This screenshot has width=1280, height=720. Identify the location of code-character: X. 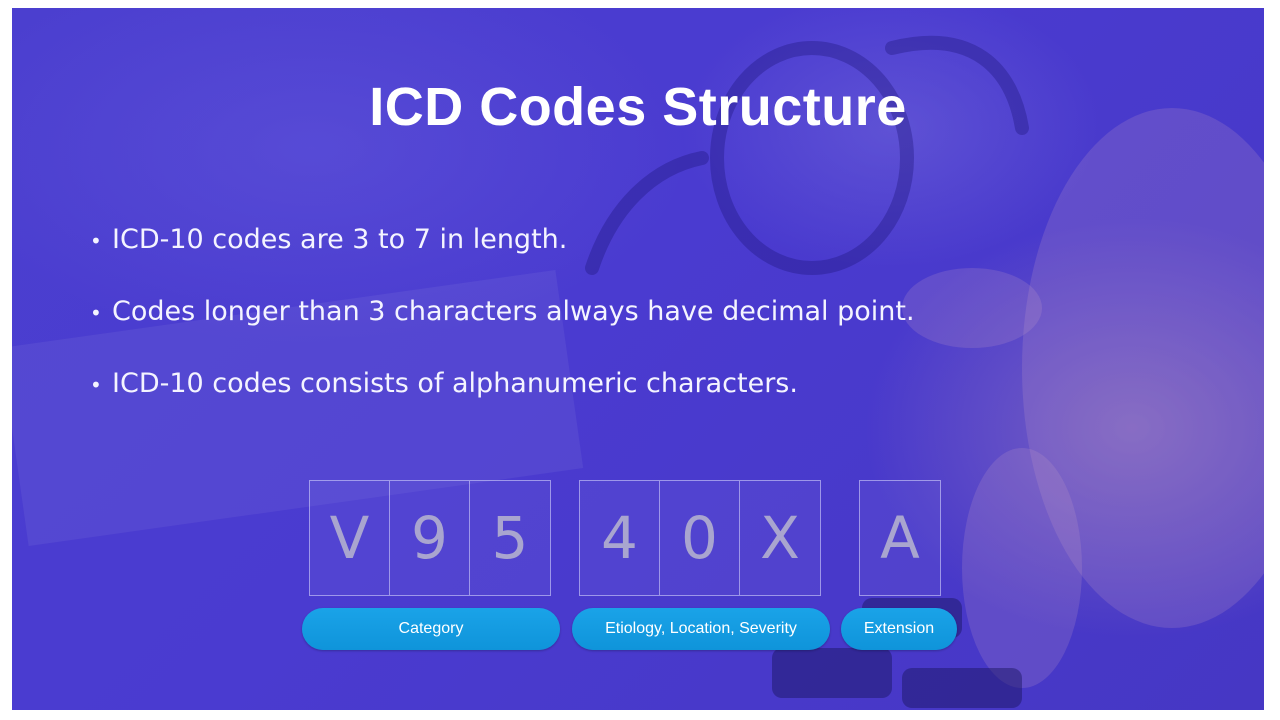
(780, 538).